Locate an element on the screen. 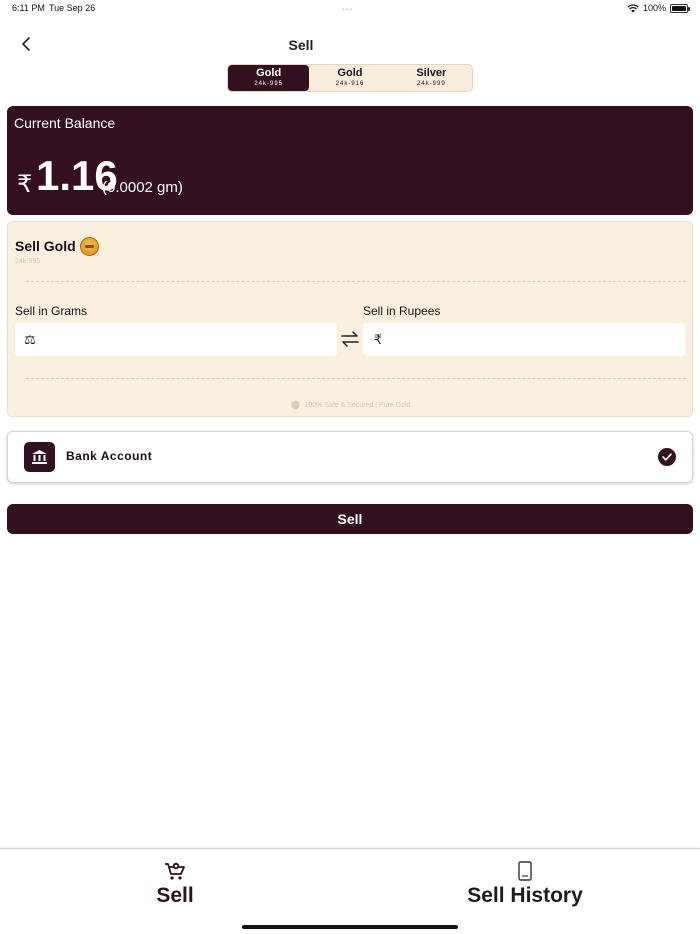 The image size is (700, 934). balance-card: Current Balance ₹ 1.16 (0.0002 gm) is located at coordinates (350, 160).